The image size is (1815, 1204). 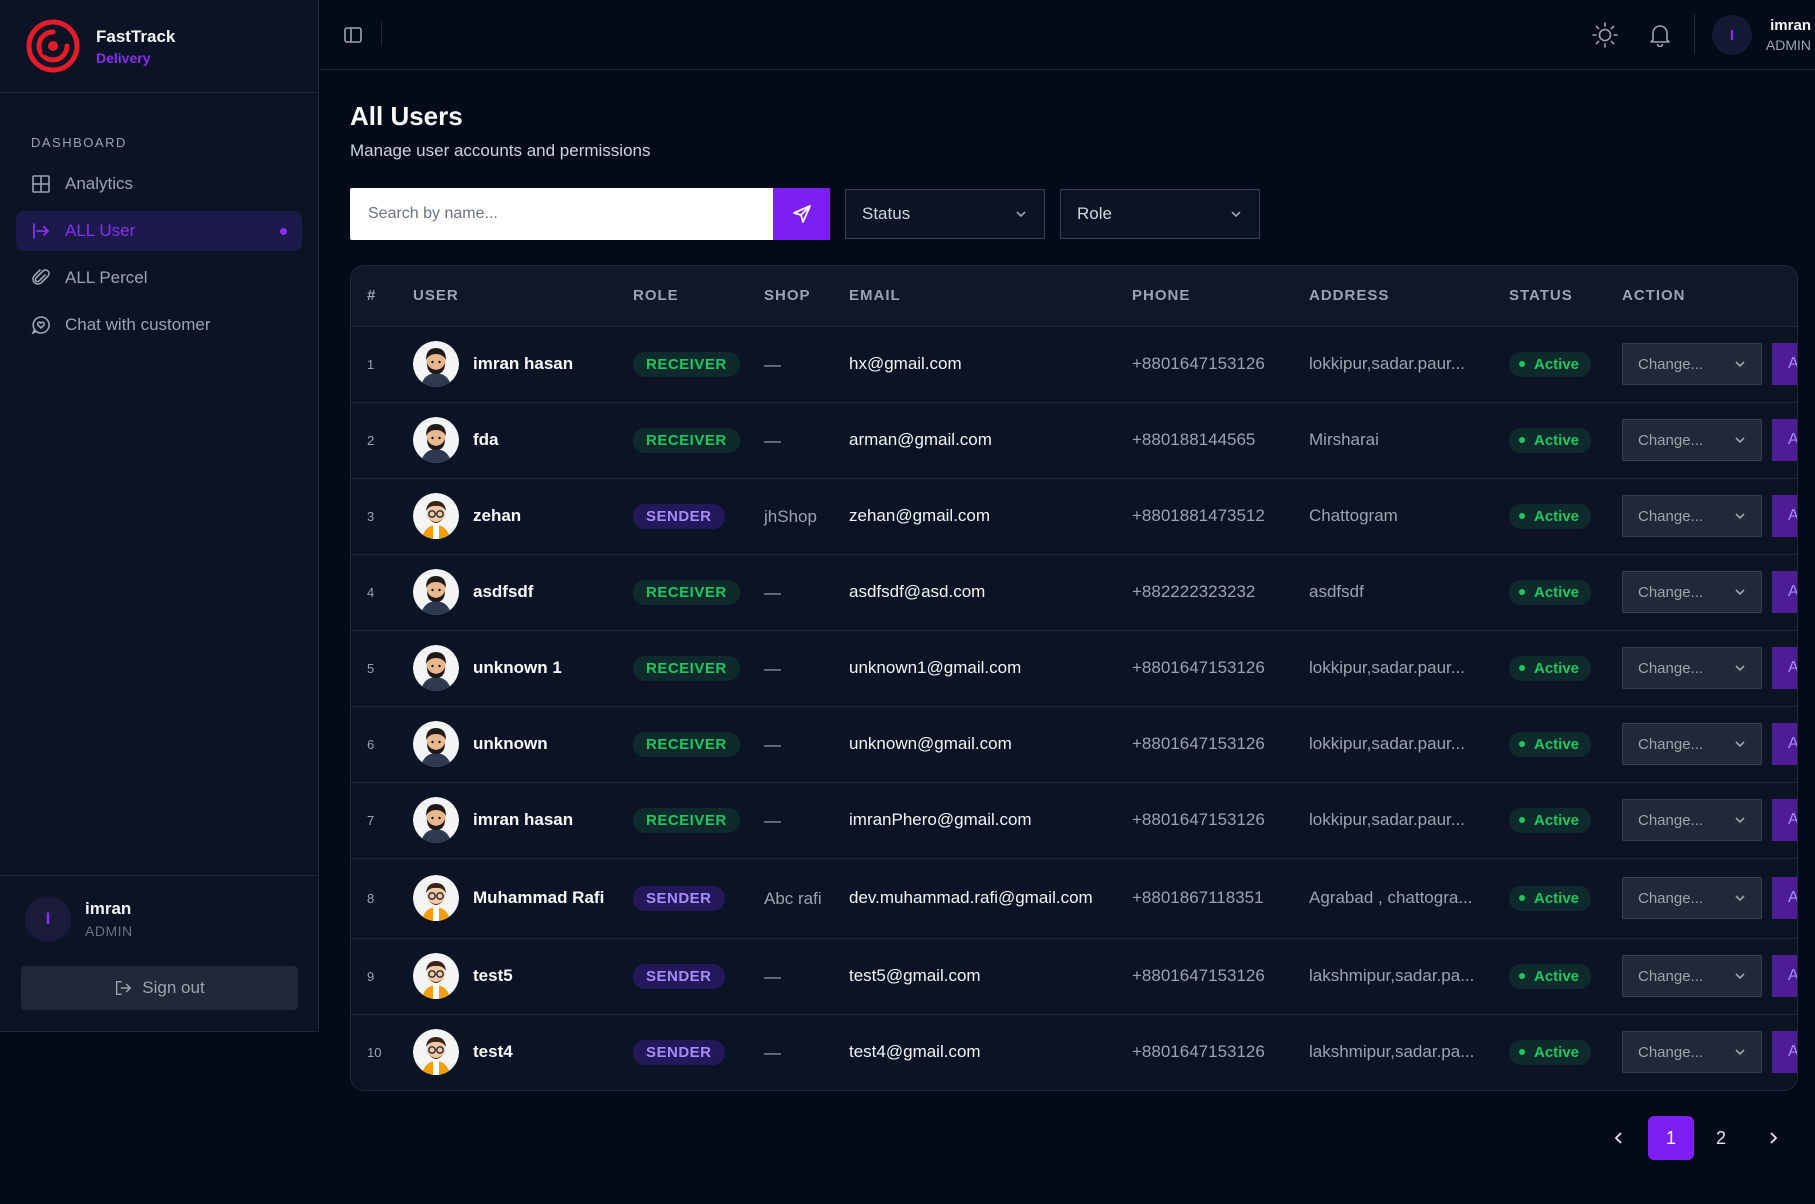 I want to click on user-name: imran hasan, so click(x=523, y=819).